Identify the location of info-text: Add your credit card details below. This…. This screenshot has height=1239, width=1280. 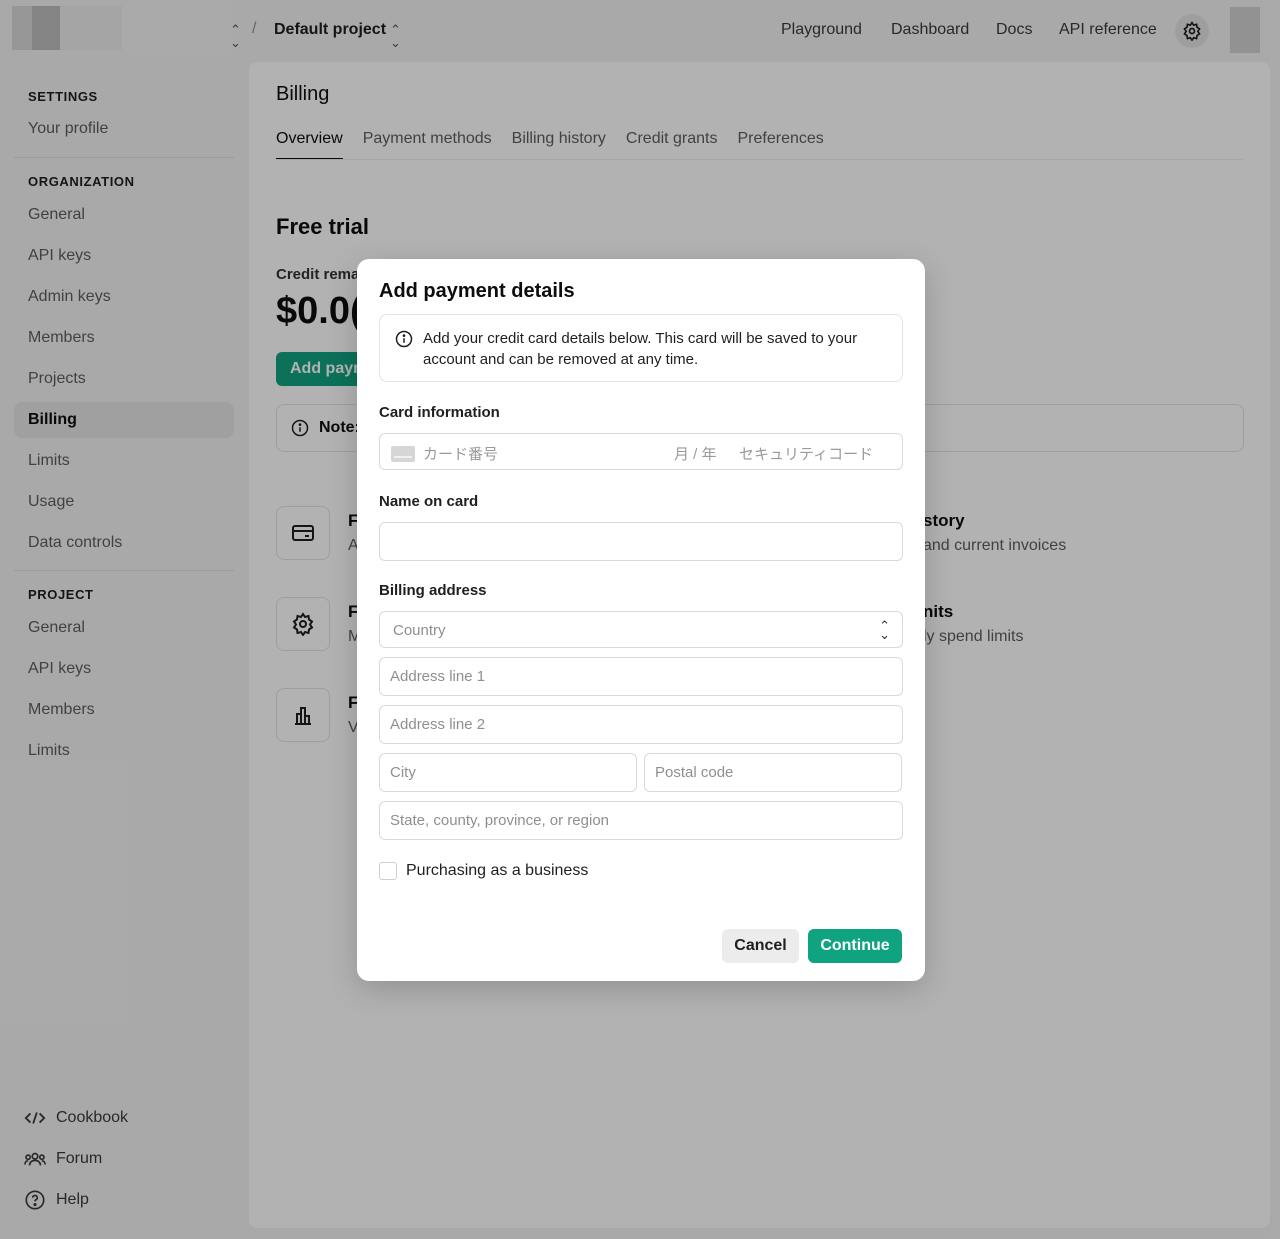
(640, 349).